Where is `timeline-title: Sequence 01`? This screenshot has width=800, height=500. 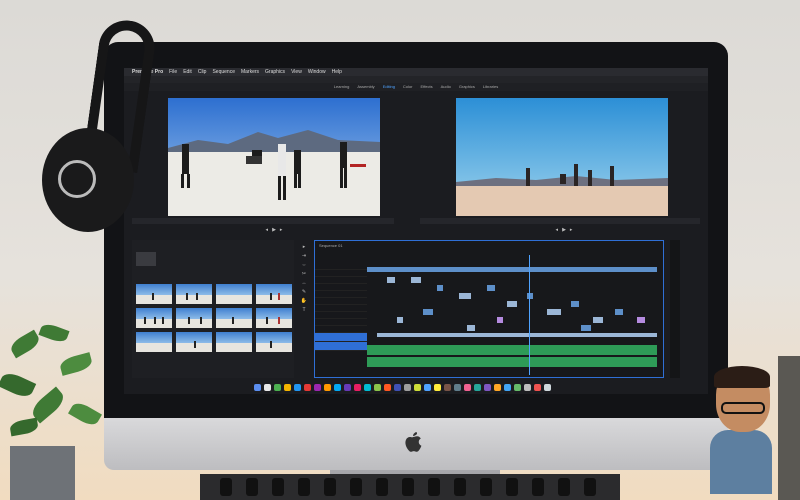 timeline-title: Sequence 01 is located at coordinates (489, 245).